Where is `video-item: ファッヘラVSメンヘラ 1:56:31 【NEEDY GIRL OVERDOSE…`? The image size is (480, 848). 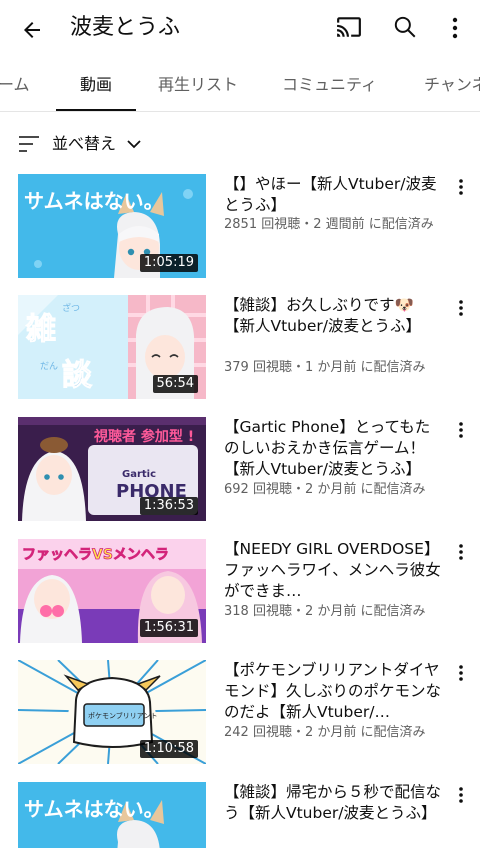
video-item: ファッヘラVSメンヘラ 1:56:31 【NEEDY GIRL OVERDOSE… is located at coordinates (240, 592).